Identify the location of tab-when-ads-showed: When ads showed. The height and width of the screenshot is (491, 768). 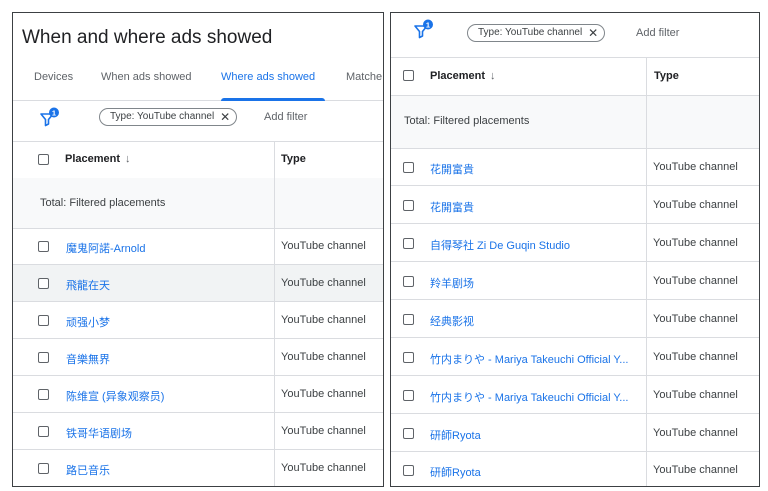
(146, 77).